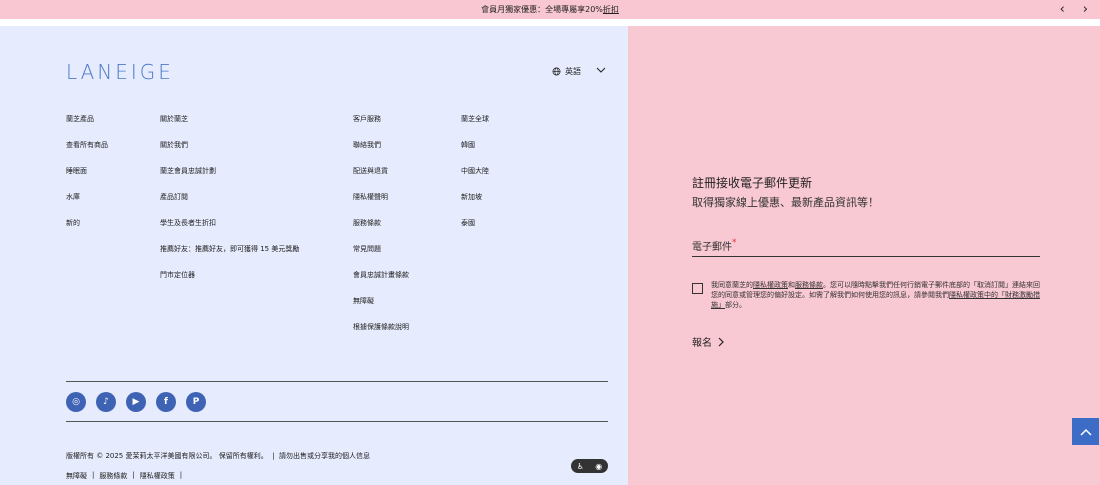  Describe the element at coordinates (1062, 9) in the screenshot. I see `chevron-left-icon: ‹` at that location.